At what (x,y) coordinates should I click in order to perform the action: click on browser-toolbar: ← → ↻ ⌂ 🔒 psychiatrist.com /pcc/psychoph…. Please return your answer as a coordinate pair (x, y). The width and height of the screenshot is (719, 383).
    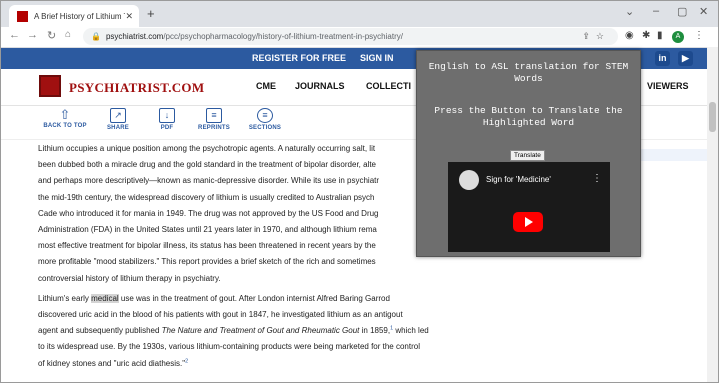
    Looking at the image, I should click on (359, 37).